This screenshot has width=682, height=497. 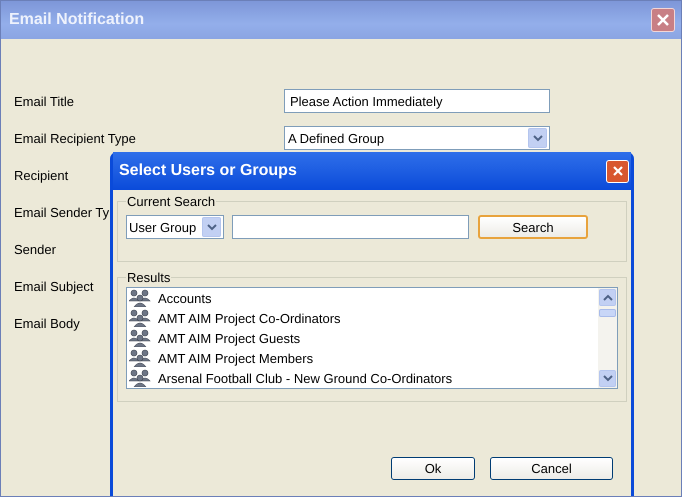 What do you see at coordinates (35, 249) in the screenshot?
I see `field-label: Sender` at bounding box center [35, 249].